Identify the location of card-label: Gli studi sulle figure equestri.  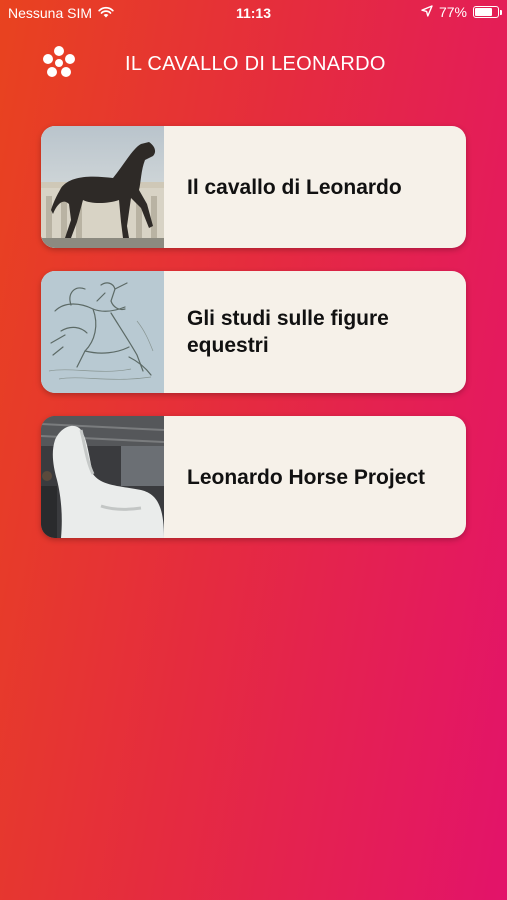
(288, 332).